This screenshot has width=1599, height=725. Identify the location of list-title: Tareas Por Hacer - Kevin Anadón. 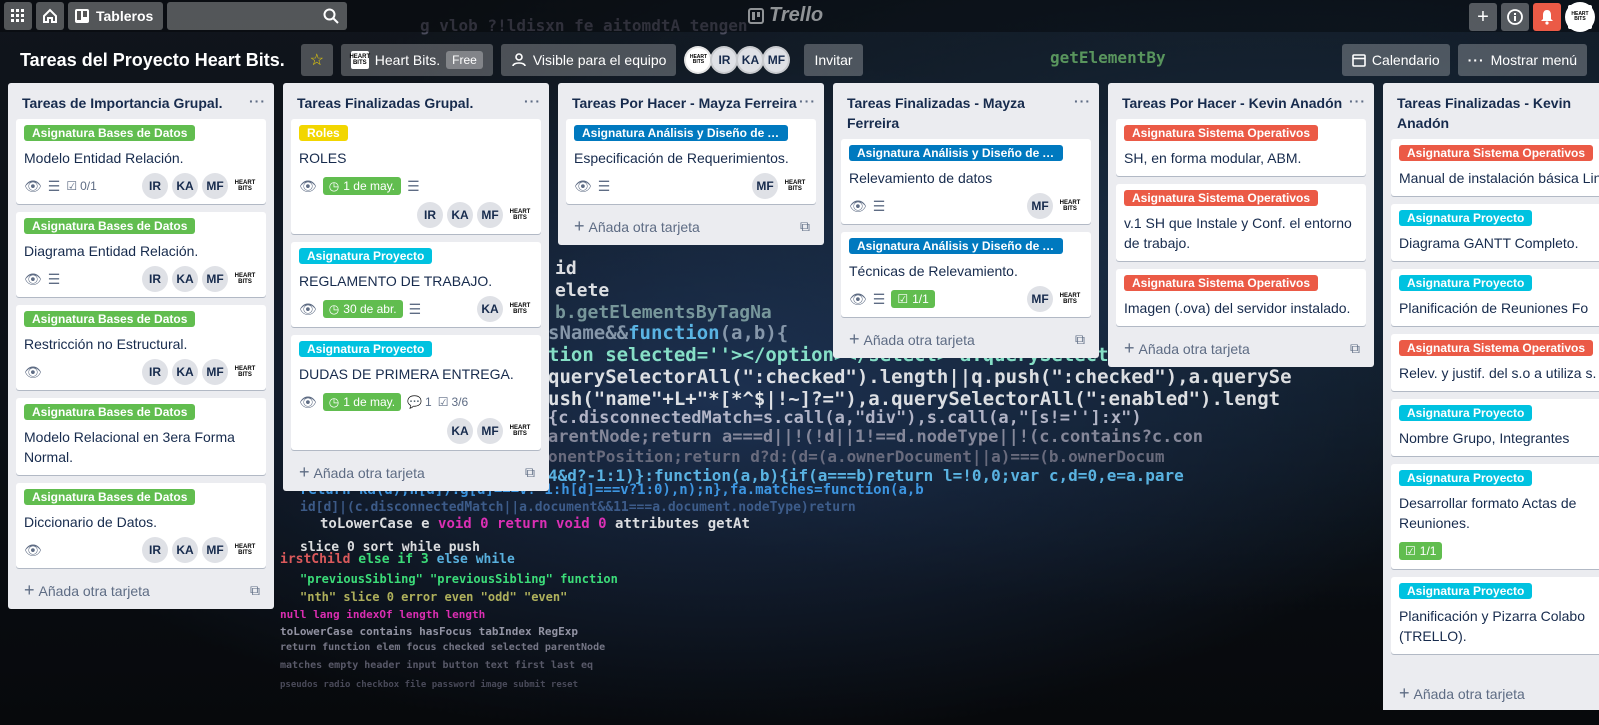
(1232, 103).